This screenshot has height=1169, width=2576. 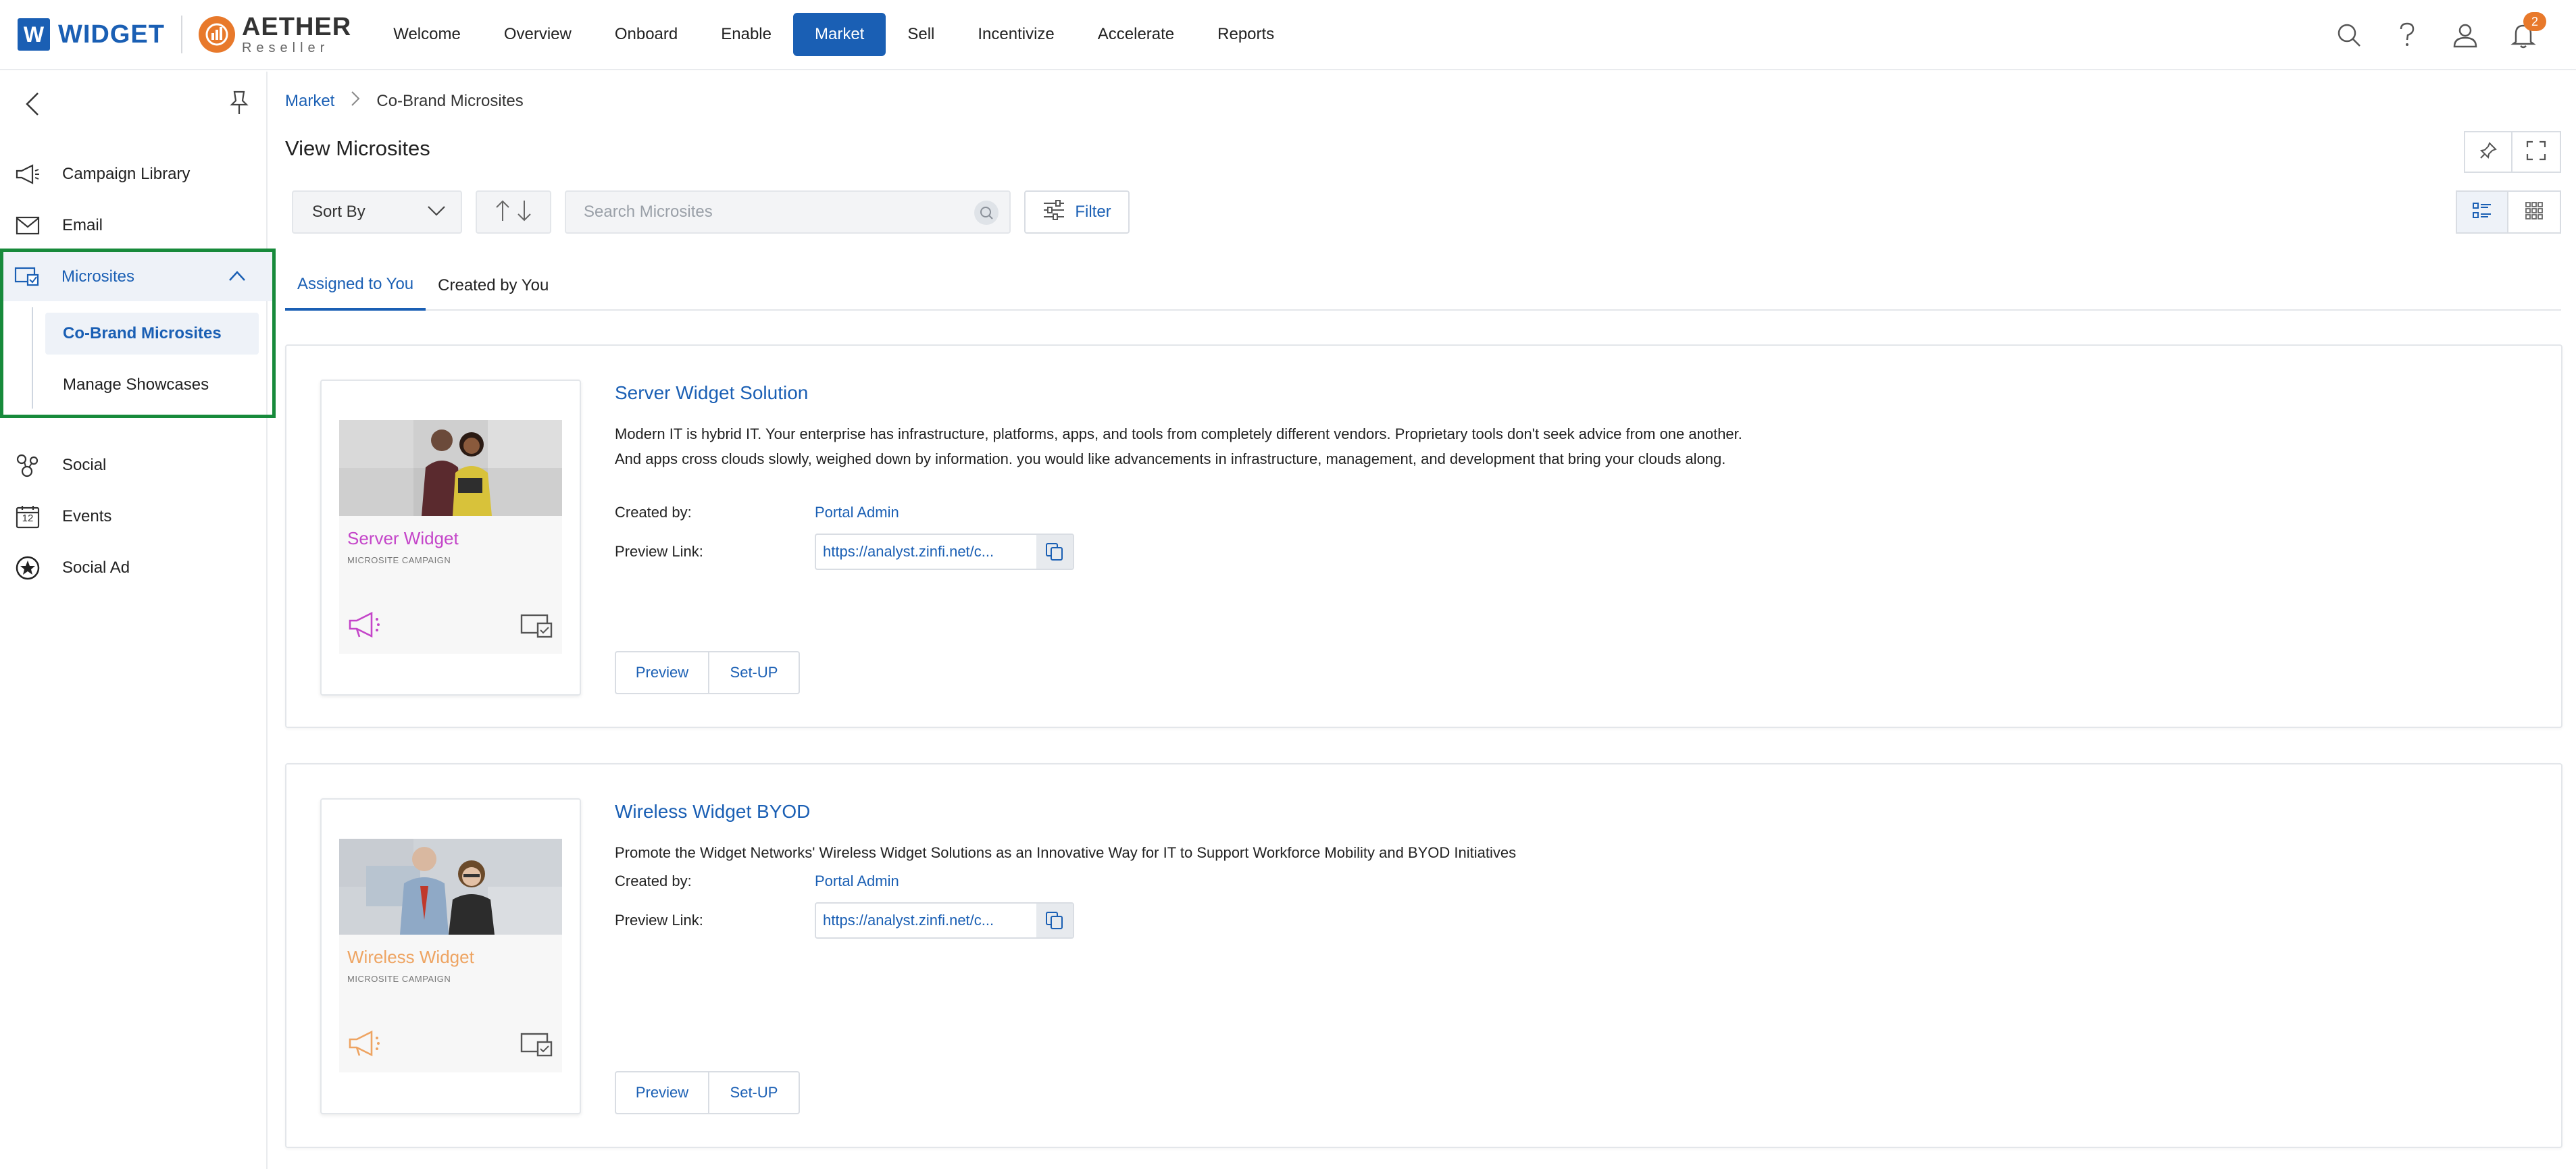 I want to click on tab-assigned-to-you: Assigned to You, so click(x=355, y=286).